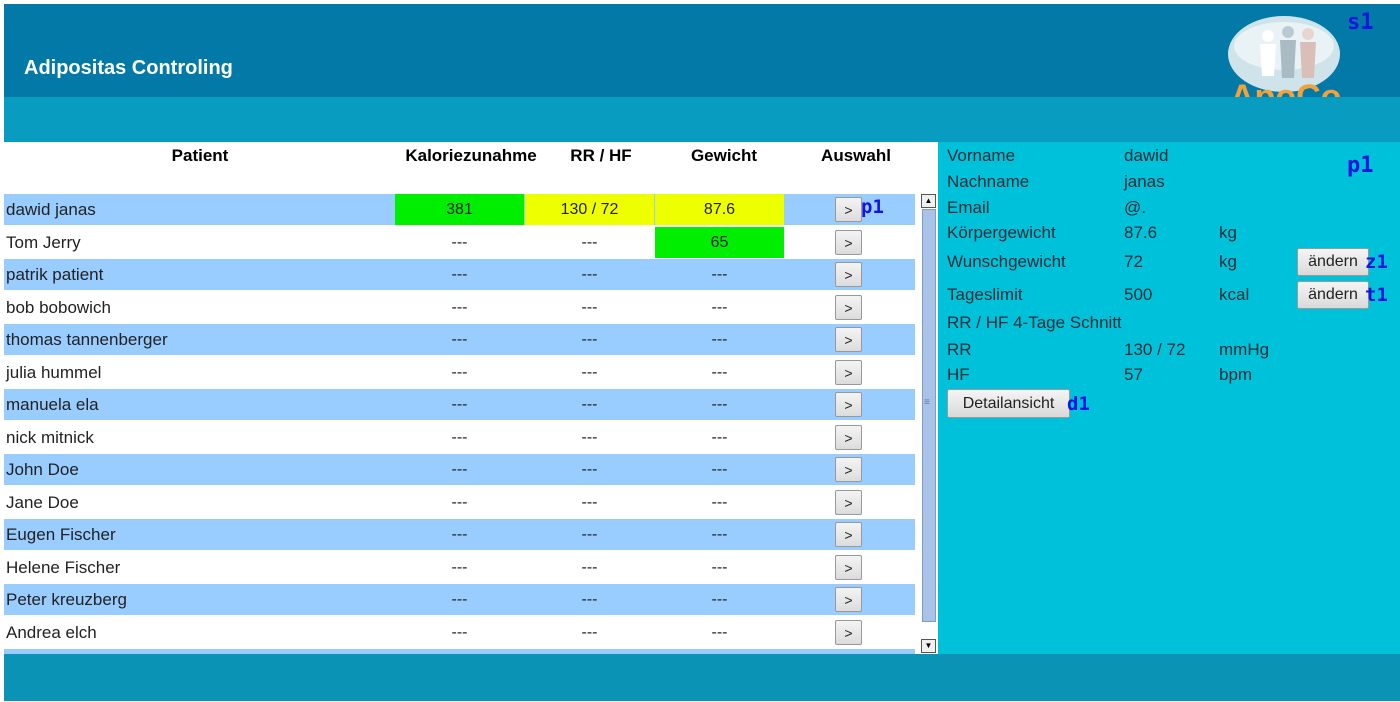 This screenshot has width=1400, height=702. Describe the element at coordinates (724, 155) in the screenshot. I see `column-header-gewicht: Gewicht` at that location.